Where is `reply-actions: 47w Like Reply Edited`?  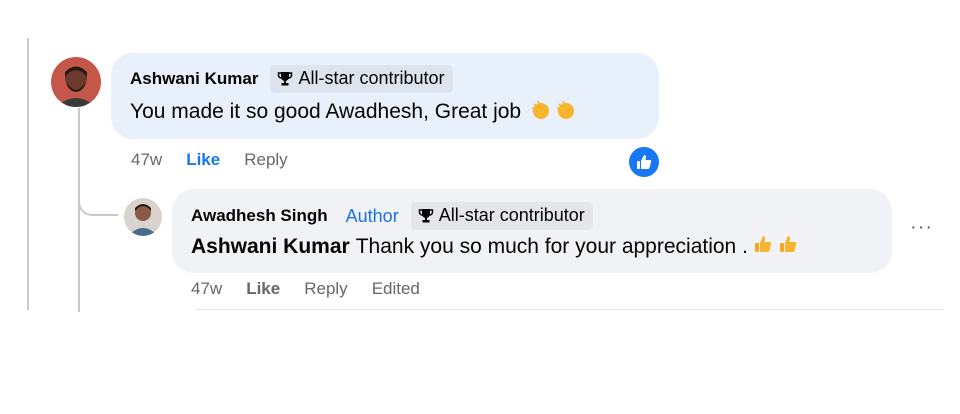 reply-actions: 47w Like Reply Edited is located at coordinates (317, 289).